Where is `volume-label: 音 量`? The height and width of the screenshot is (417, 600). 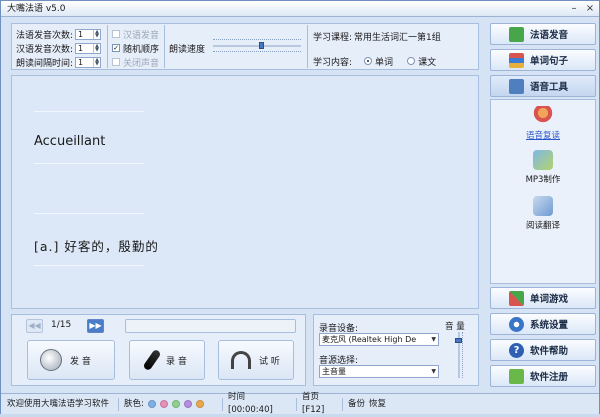 volume-label: 音 量 is located at coordinates (455, 327).